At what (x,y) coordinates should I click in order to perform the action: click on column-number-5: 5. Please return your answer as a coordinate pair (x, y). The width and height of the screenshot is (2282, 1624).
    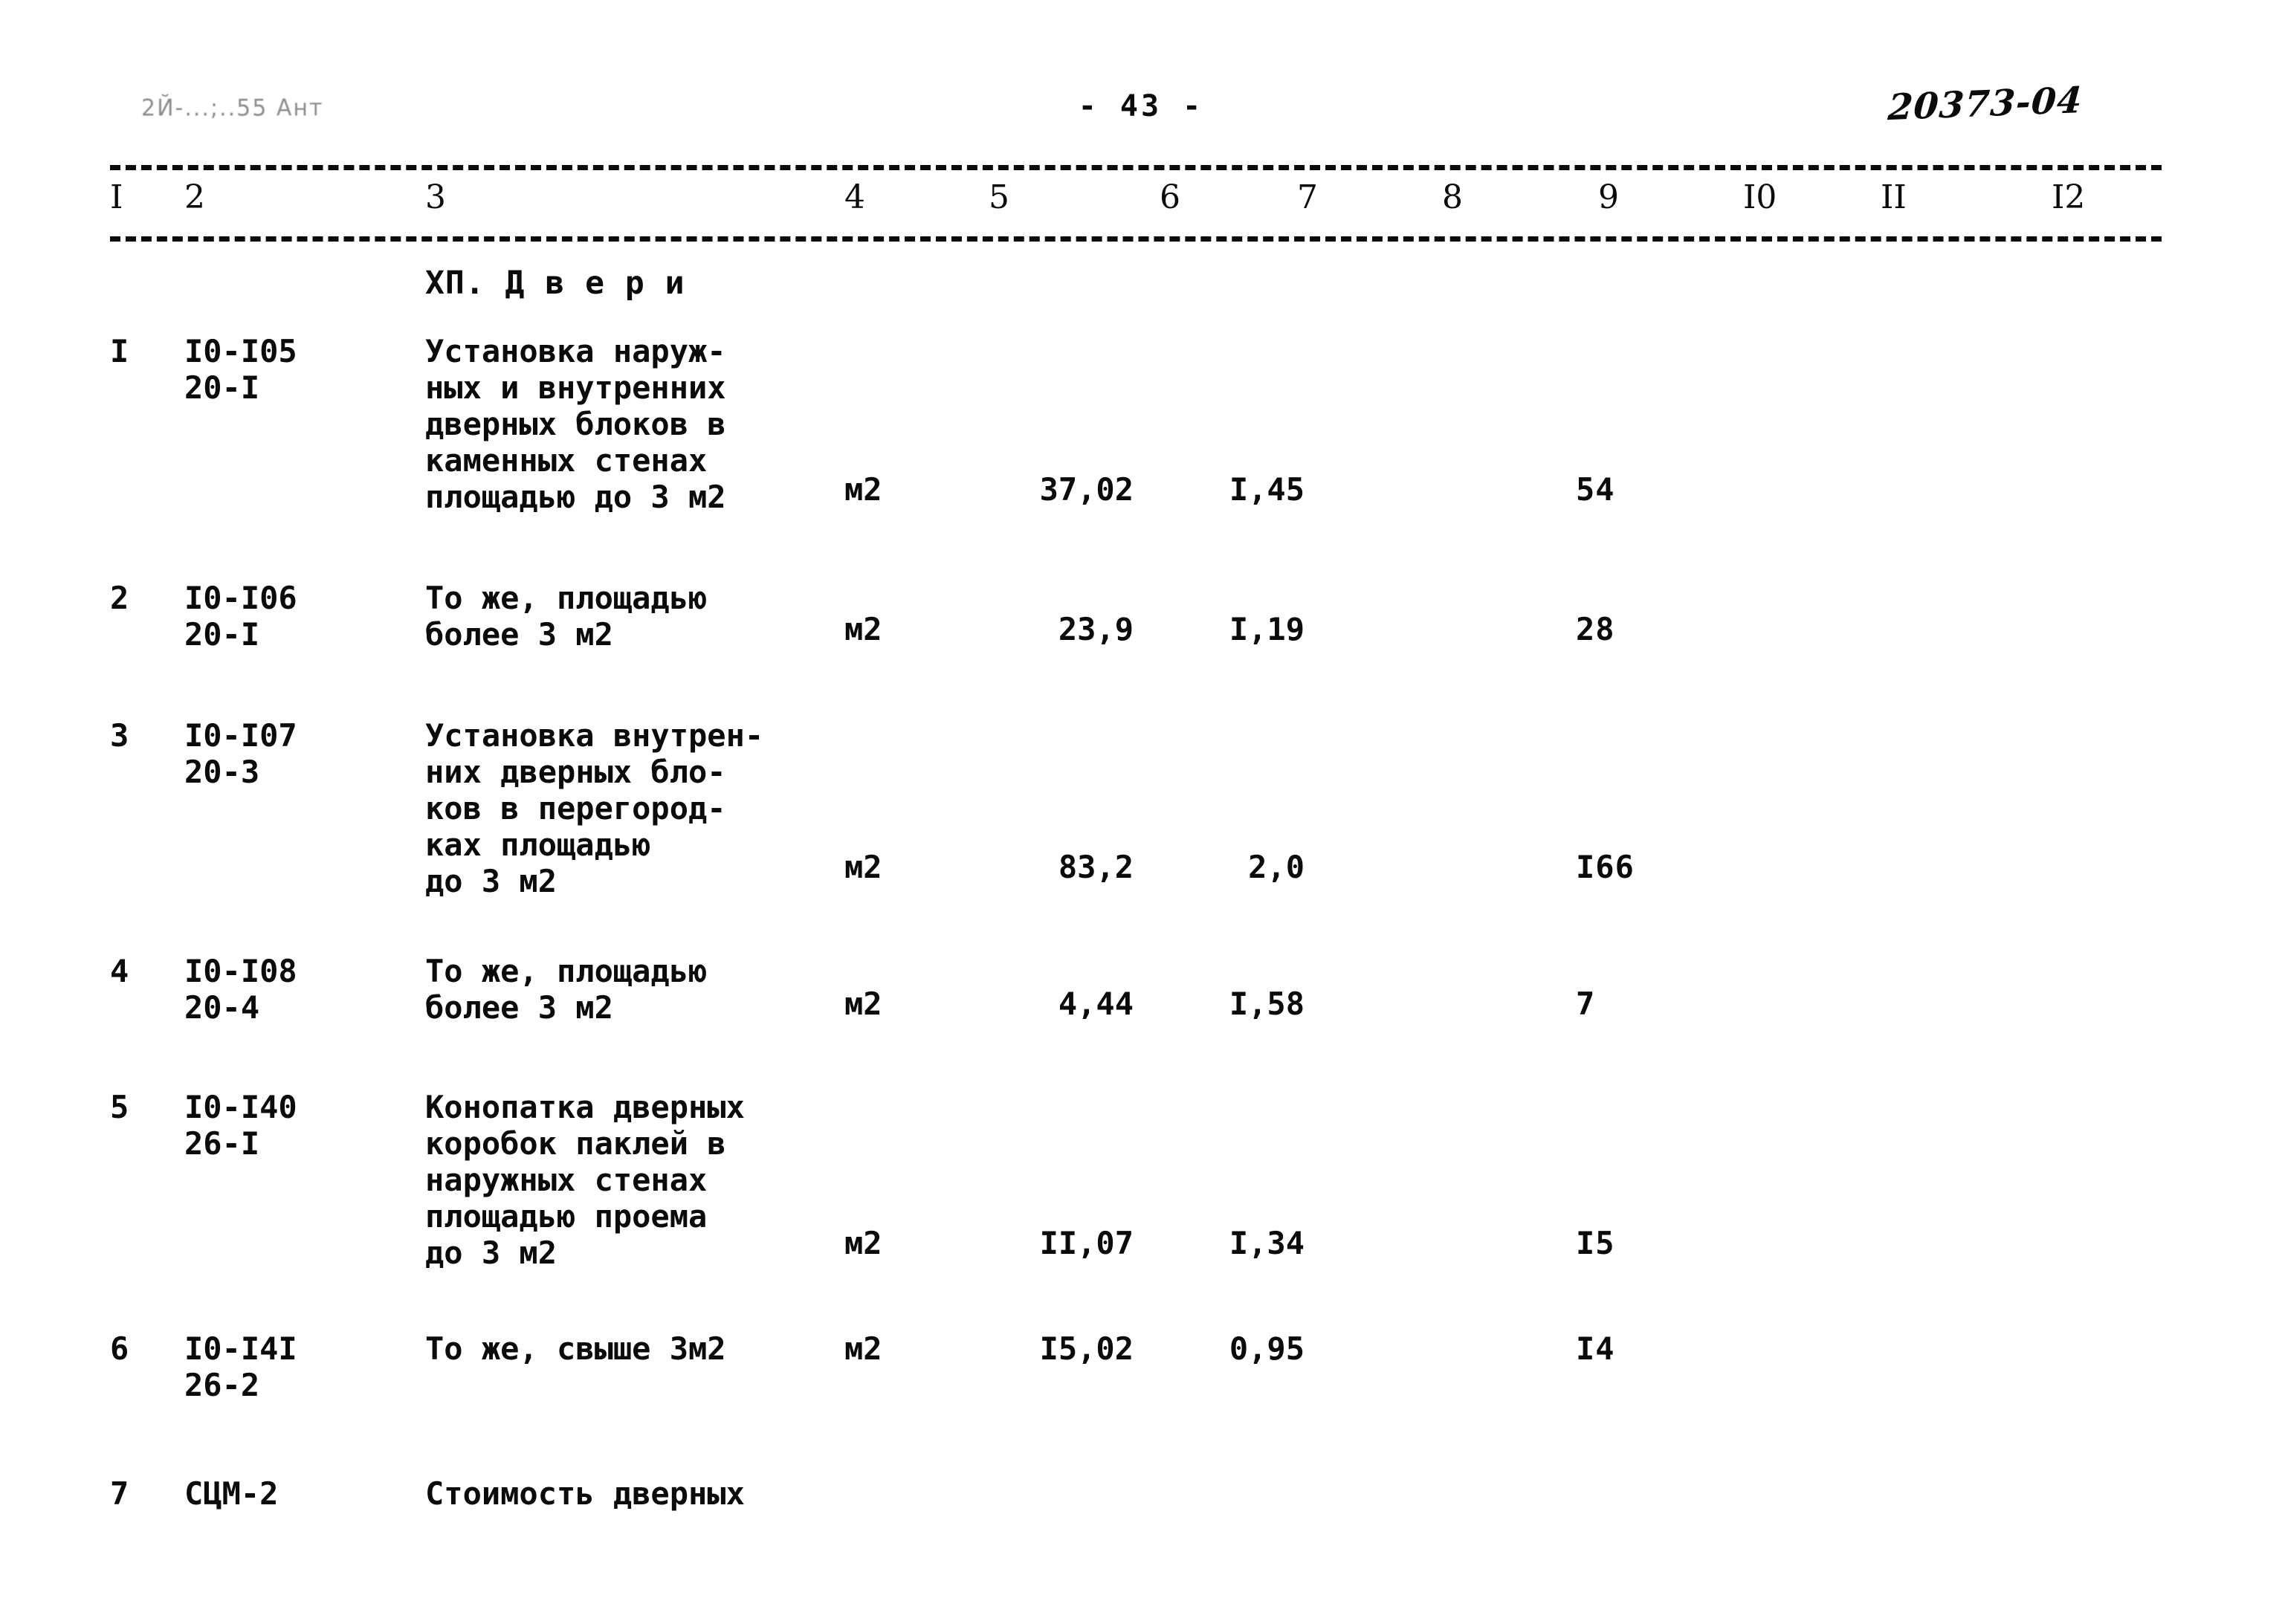
    Looking at the image, I should click on (999, 197).